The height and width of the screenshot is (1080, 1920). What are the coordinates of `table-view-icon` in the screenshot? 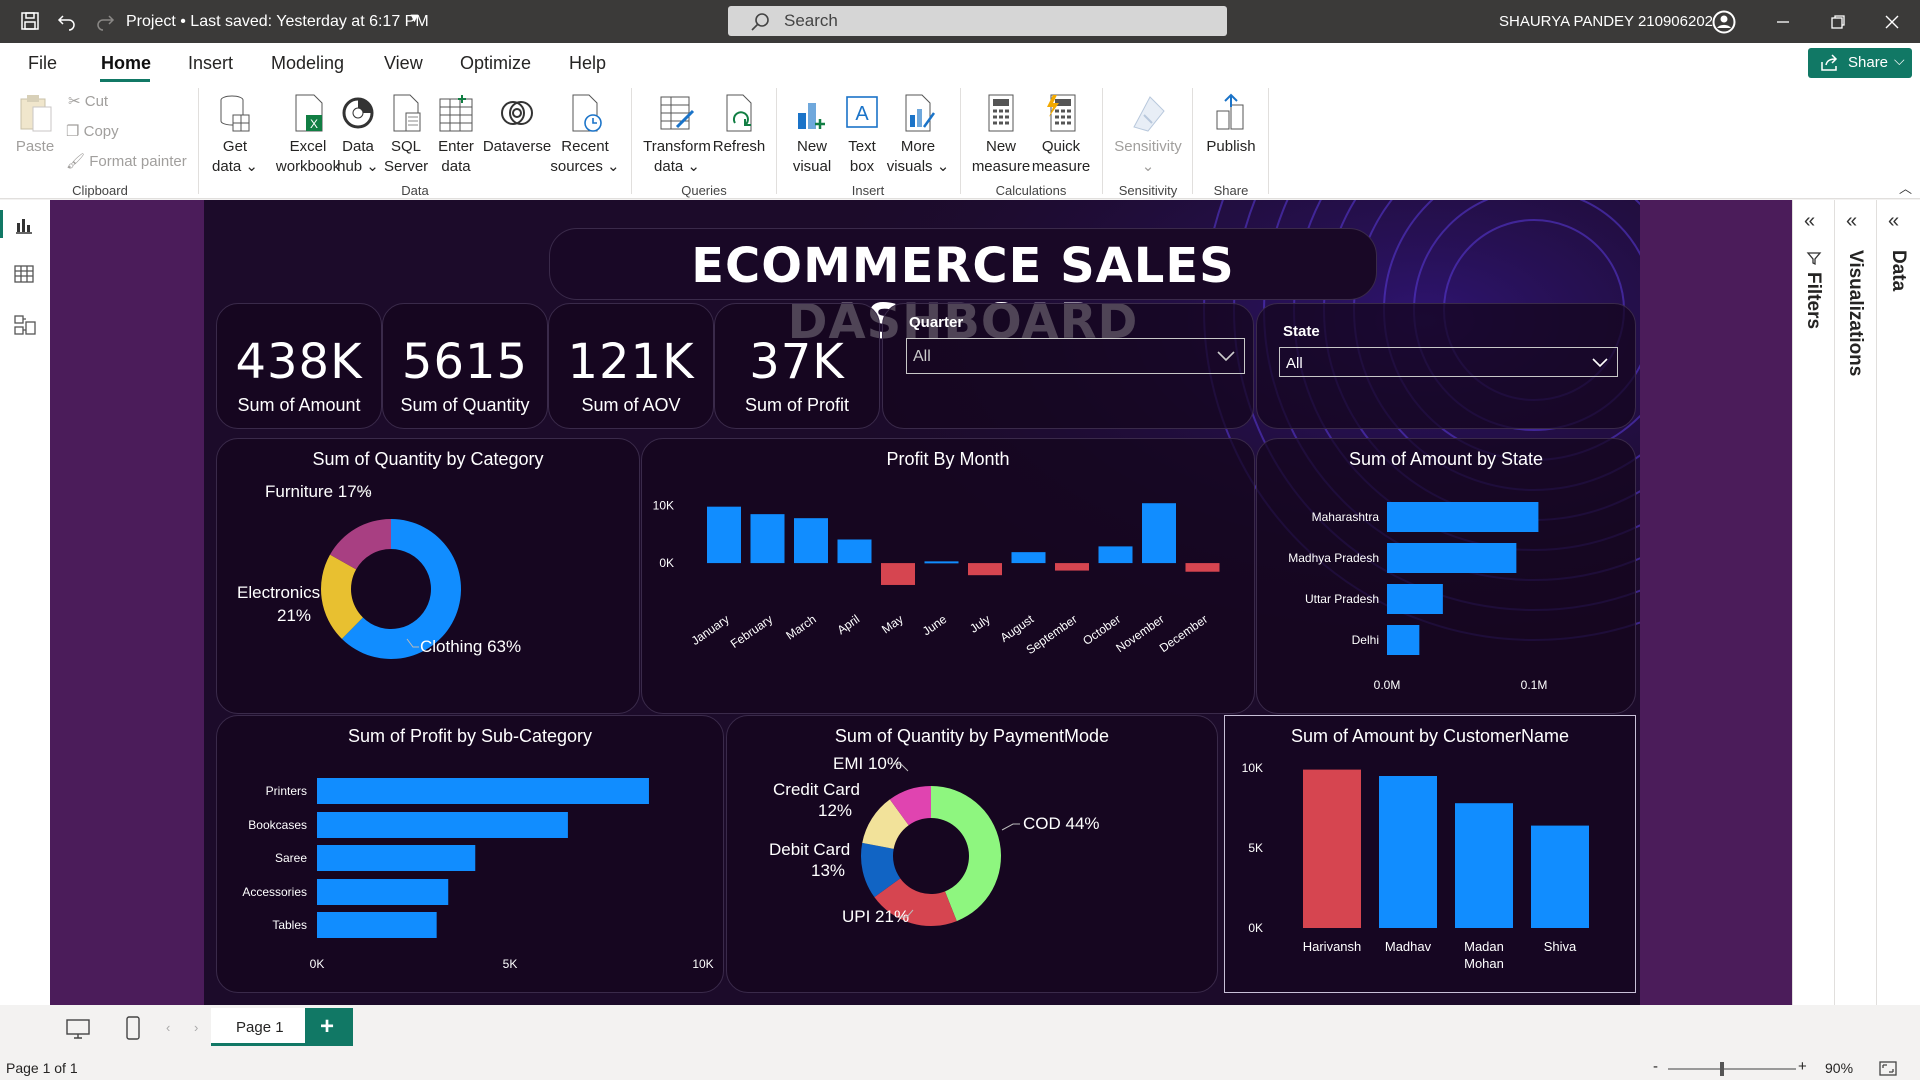 It's located at (24, 274).